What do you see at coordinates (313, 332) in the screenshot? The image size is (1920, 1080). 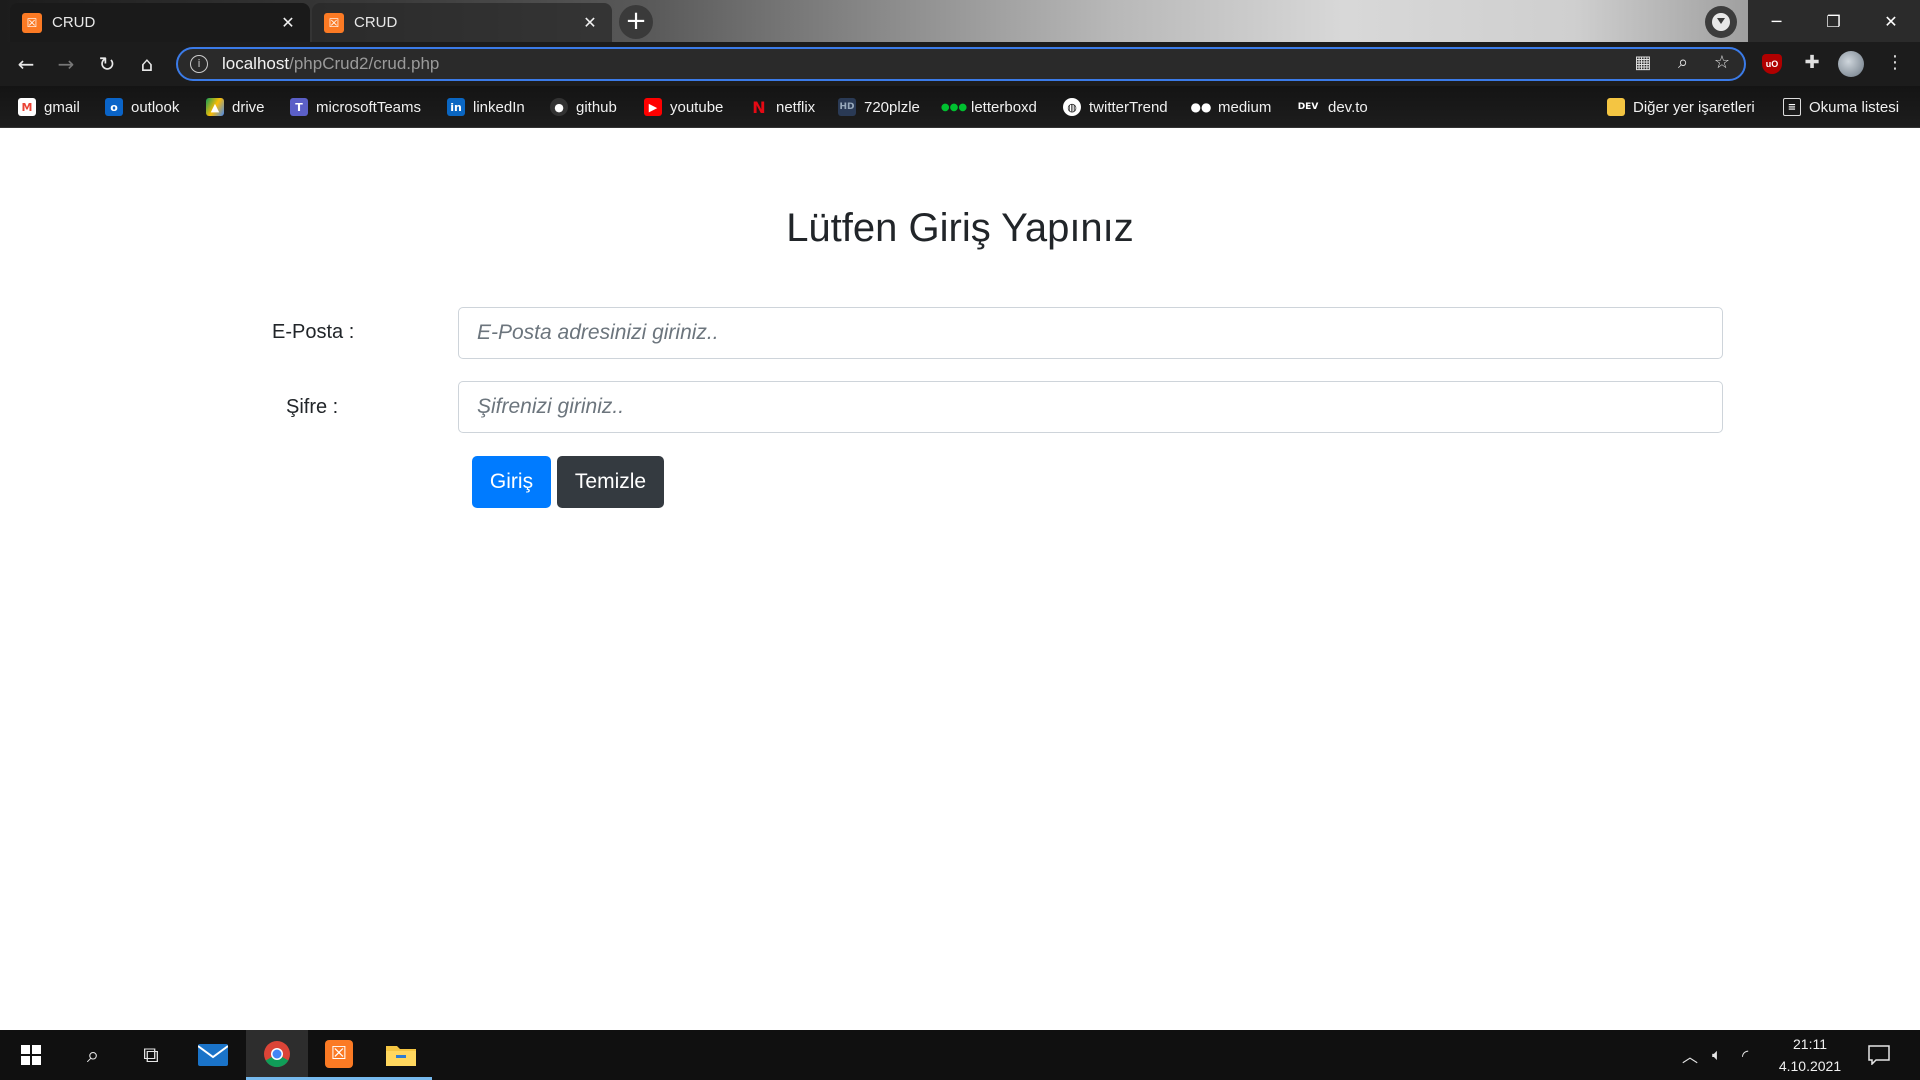 I see `email-label: E-Posta :` at bounding box center [313, 332].